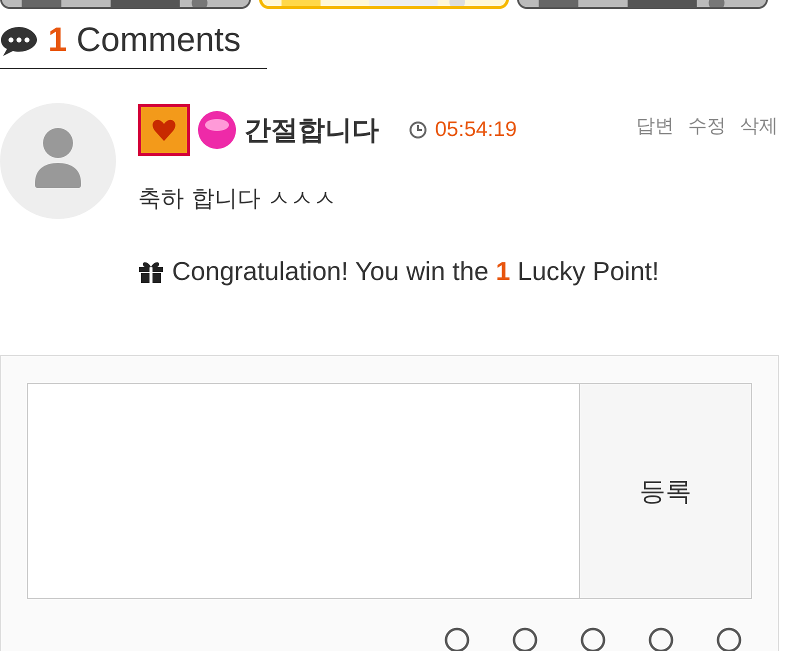 The image size is (800, 651). I want to click on submit-button: 등록, so click(666, 491).